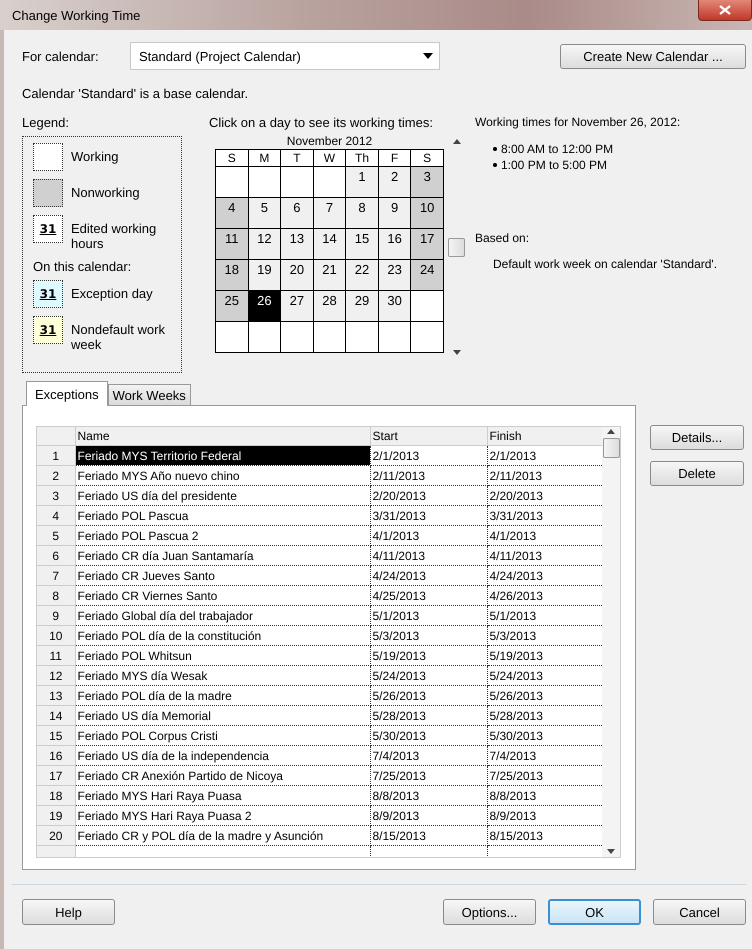 The width and height of the screenshot is (752, 949). What do you see at coordinates (222, 616) in the screenshot?
I see `table-cell: Feriado Global día del trabajador` at bounding box center [222, 616].